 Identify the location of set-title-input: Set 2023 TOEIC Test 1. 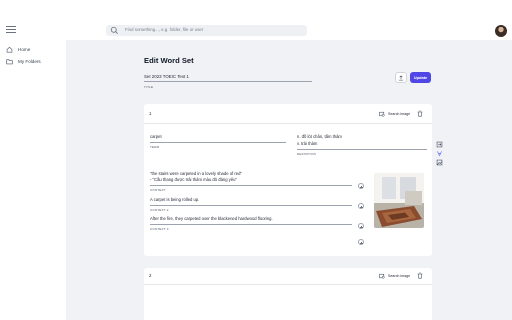
(228, 78).